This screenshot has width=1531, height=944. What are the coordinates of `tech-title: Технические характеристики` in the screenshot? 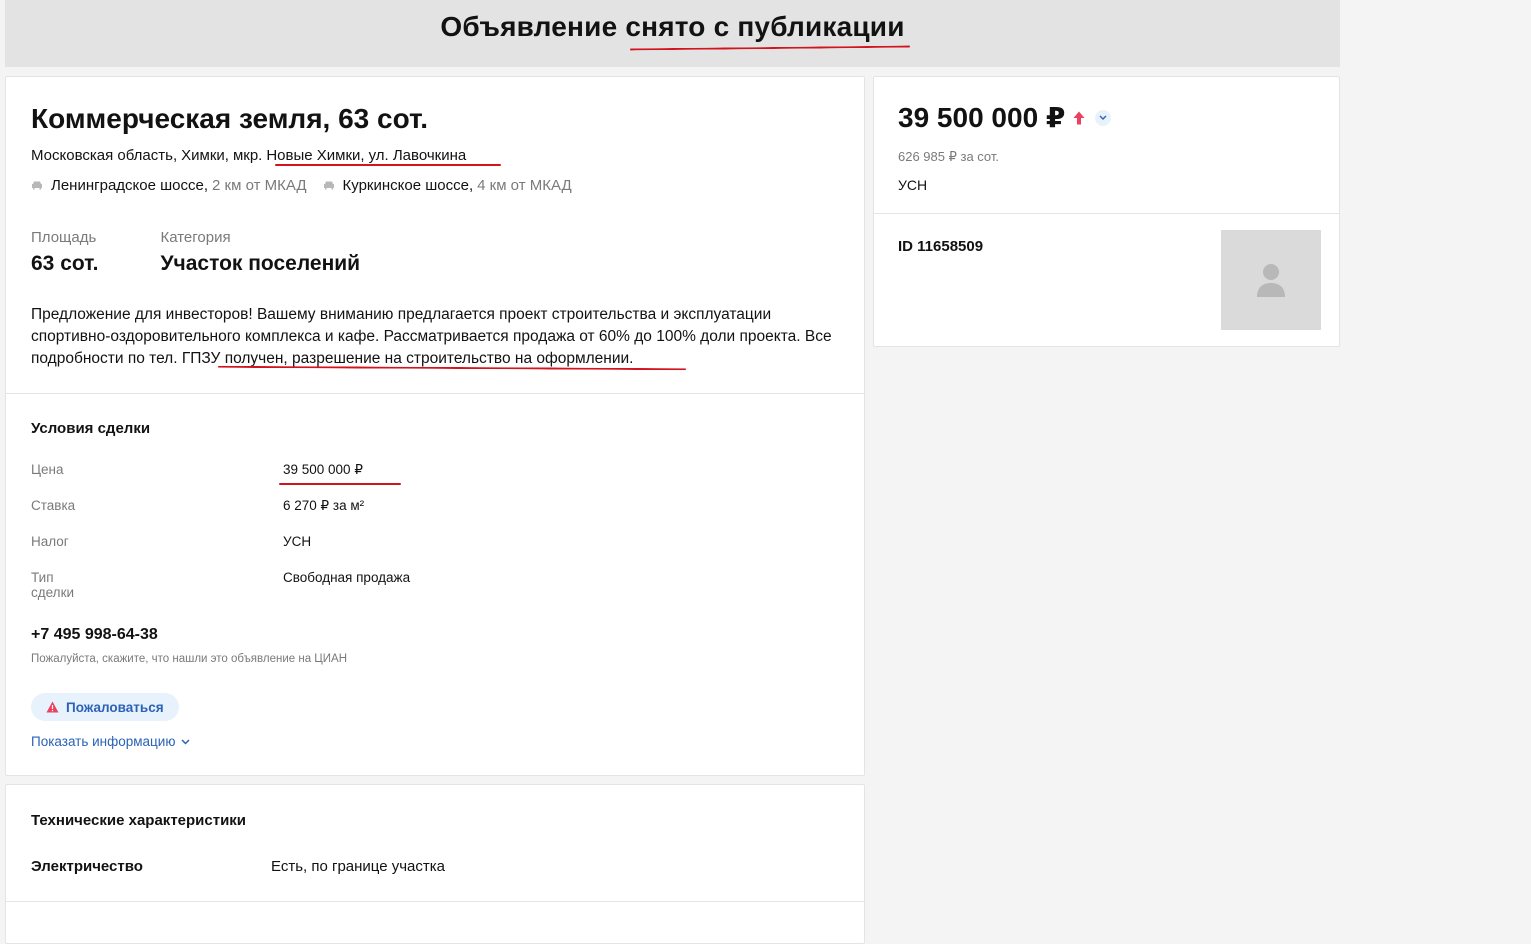 It's located at (139, 820).